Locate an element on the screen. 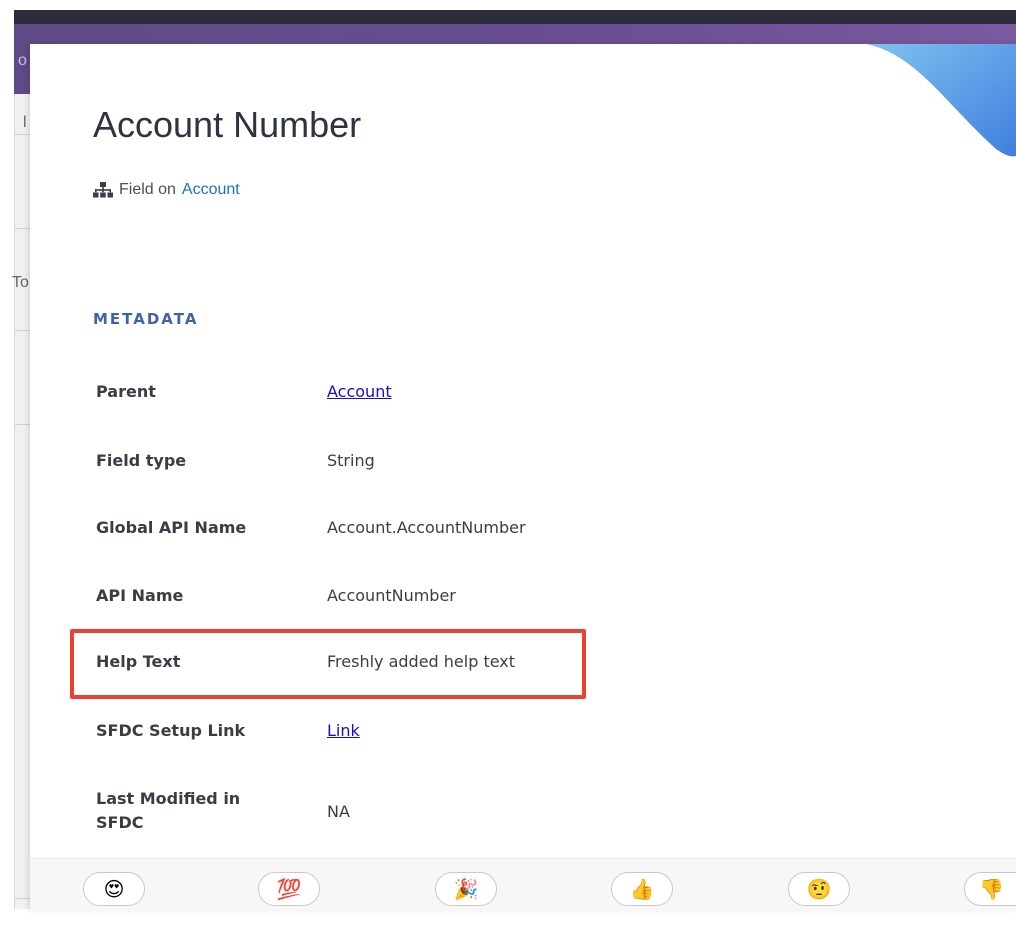 The image size is (1016, 926). row-label-sfdc-setup-link: SFDC Setup Link is located at coordinates (171, 730).